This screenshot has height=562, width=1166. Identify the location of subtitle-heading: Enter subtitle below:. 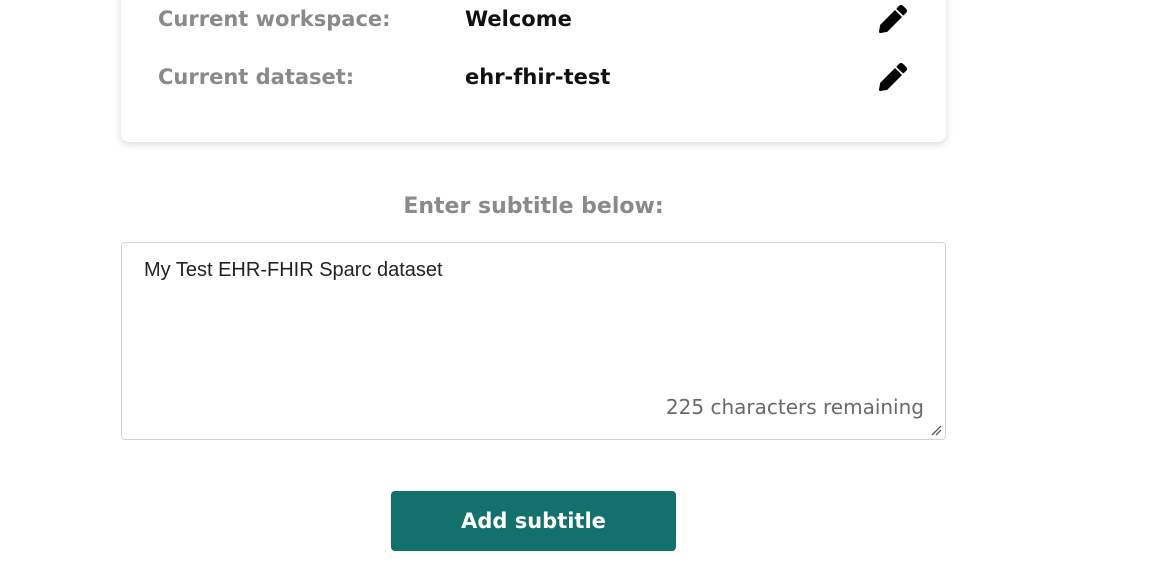
(533, 206).